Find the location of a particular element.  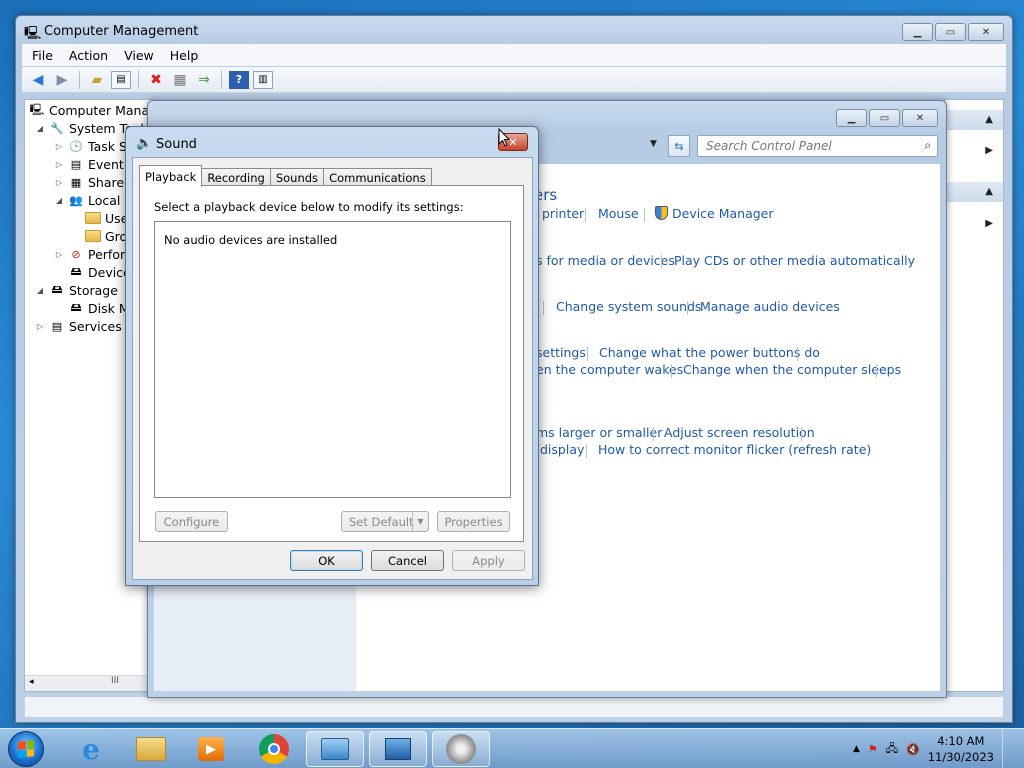

performance-icon: ⊘ is located at coordinates (76, 254).